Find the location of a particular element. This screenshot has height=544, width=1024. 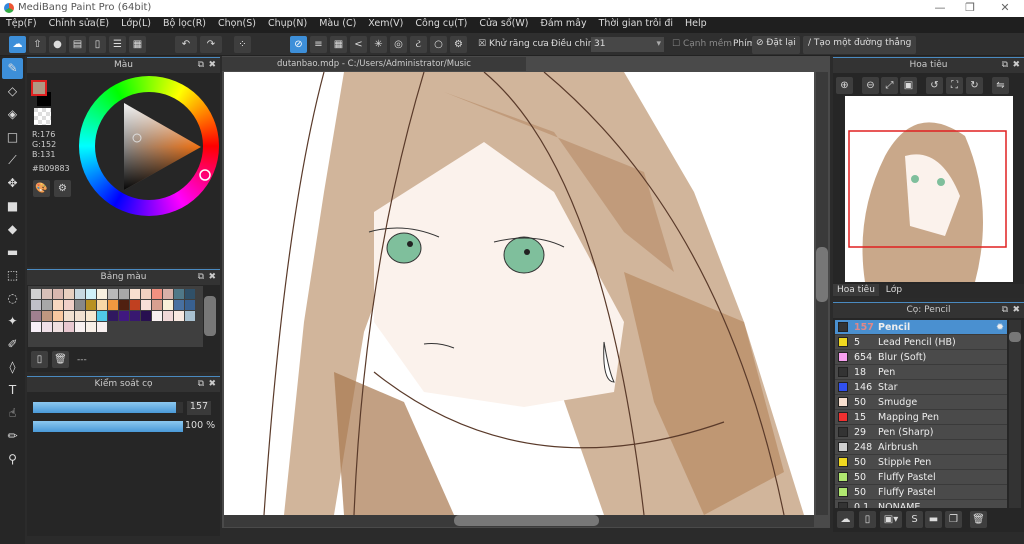

palette-settings-icon: ⚙ is located at coordinates (62, 188).